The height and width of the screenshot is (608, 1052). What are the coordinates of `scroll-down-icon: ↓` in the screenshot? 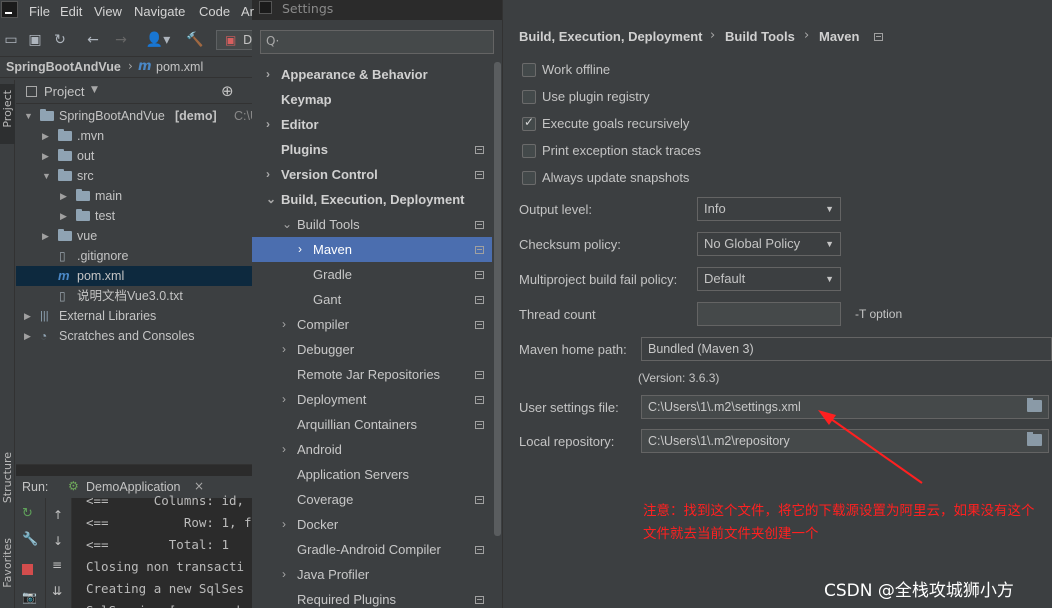 It's located at (58, 541).